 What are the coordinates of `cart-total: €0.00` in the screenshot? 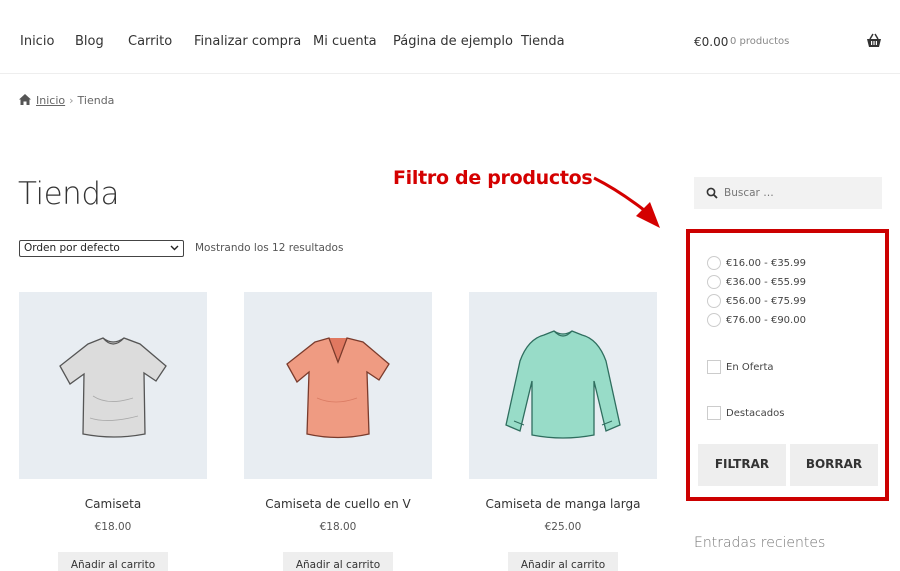 It's located at (711, 42).